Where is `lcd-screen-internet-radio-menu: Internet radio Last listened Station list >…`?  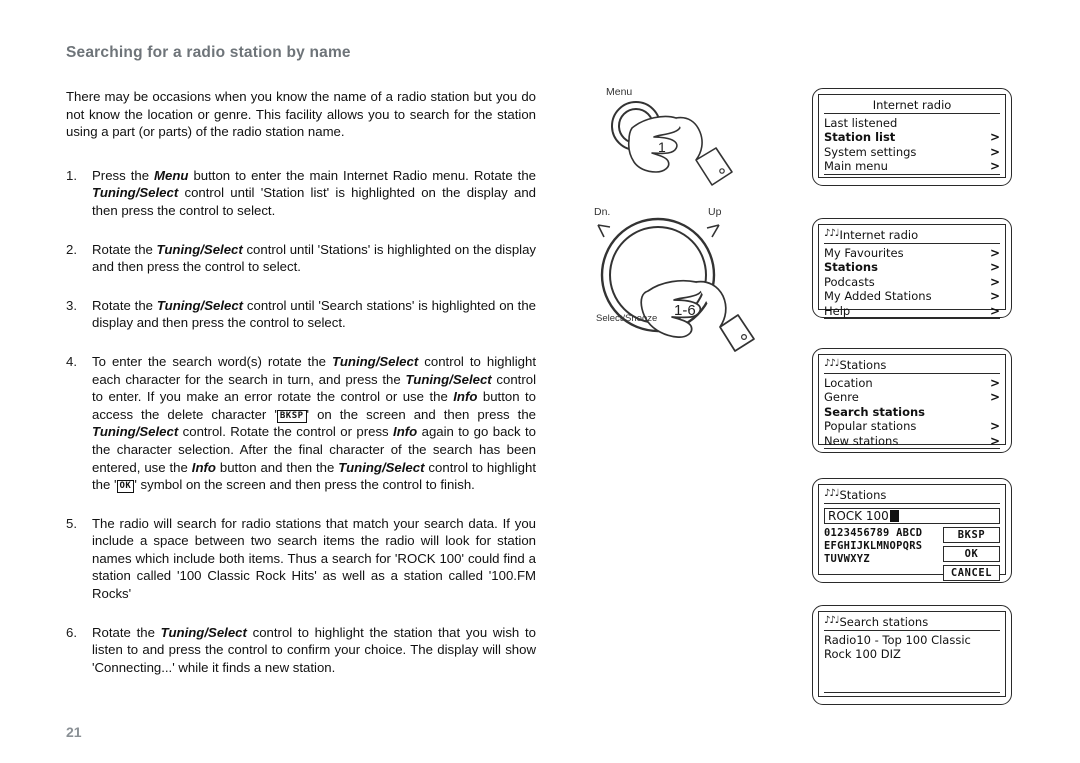 lcd-screen-internet-radio-menu: Internet radio Last listened Station list >… is located at coordinates (912, 137).